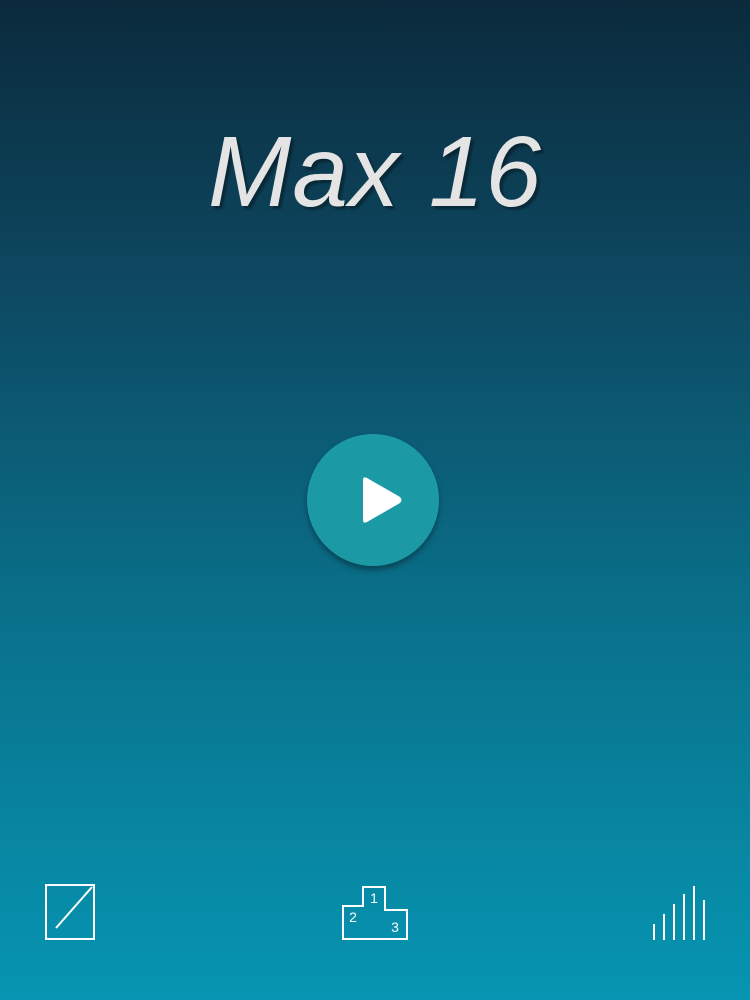 This screenshot has height=1000, width=750. What do you see at coordinates (382, 500) in the screenshot?
I see `play-icon` at bounding box center [382, 500].